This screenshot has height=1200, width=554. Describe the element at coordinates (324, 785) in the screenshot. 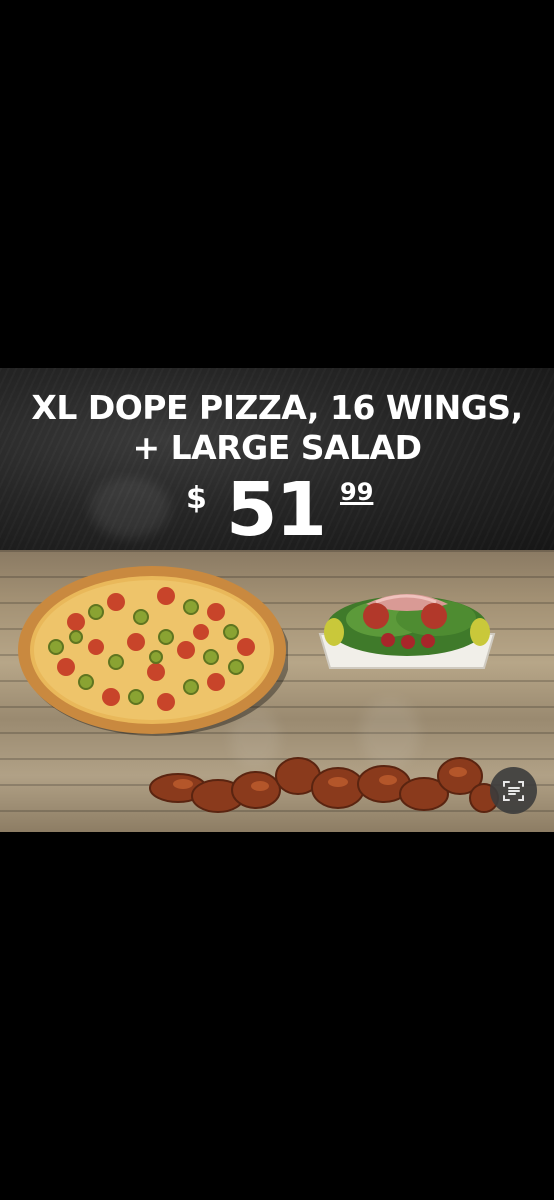

I see `wings-image` at that location.